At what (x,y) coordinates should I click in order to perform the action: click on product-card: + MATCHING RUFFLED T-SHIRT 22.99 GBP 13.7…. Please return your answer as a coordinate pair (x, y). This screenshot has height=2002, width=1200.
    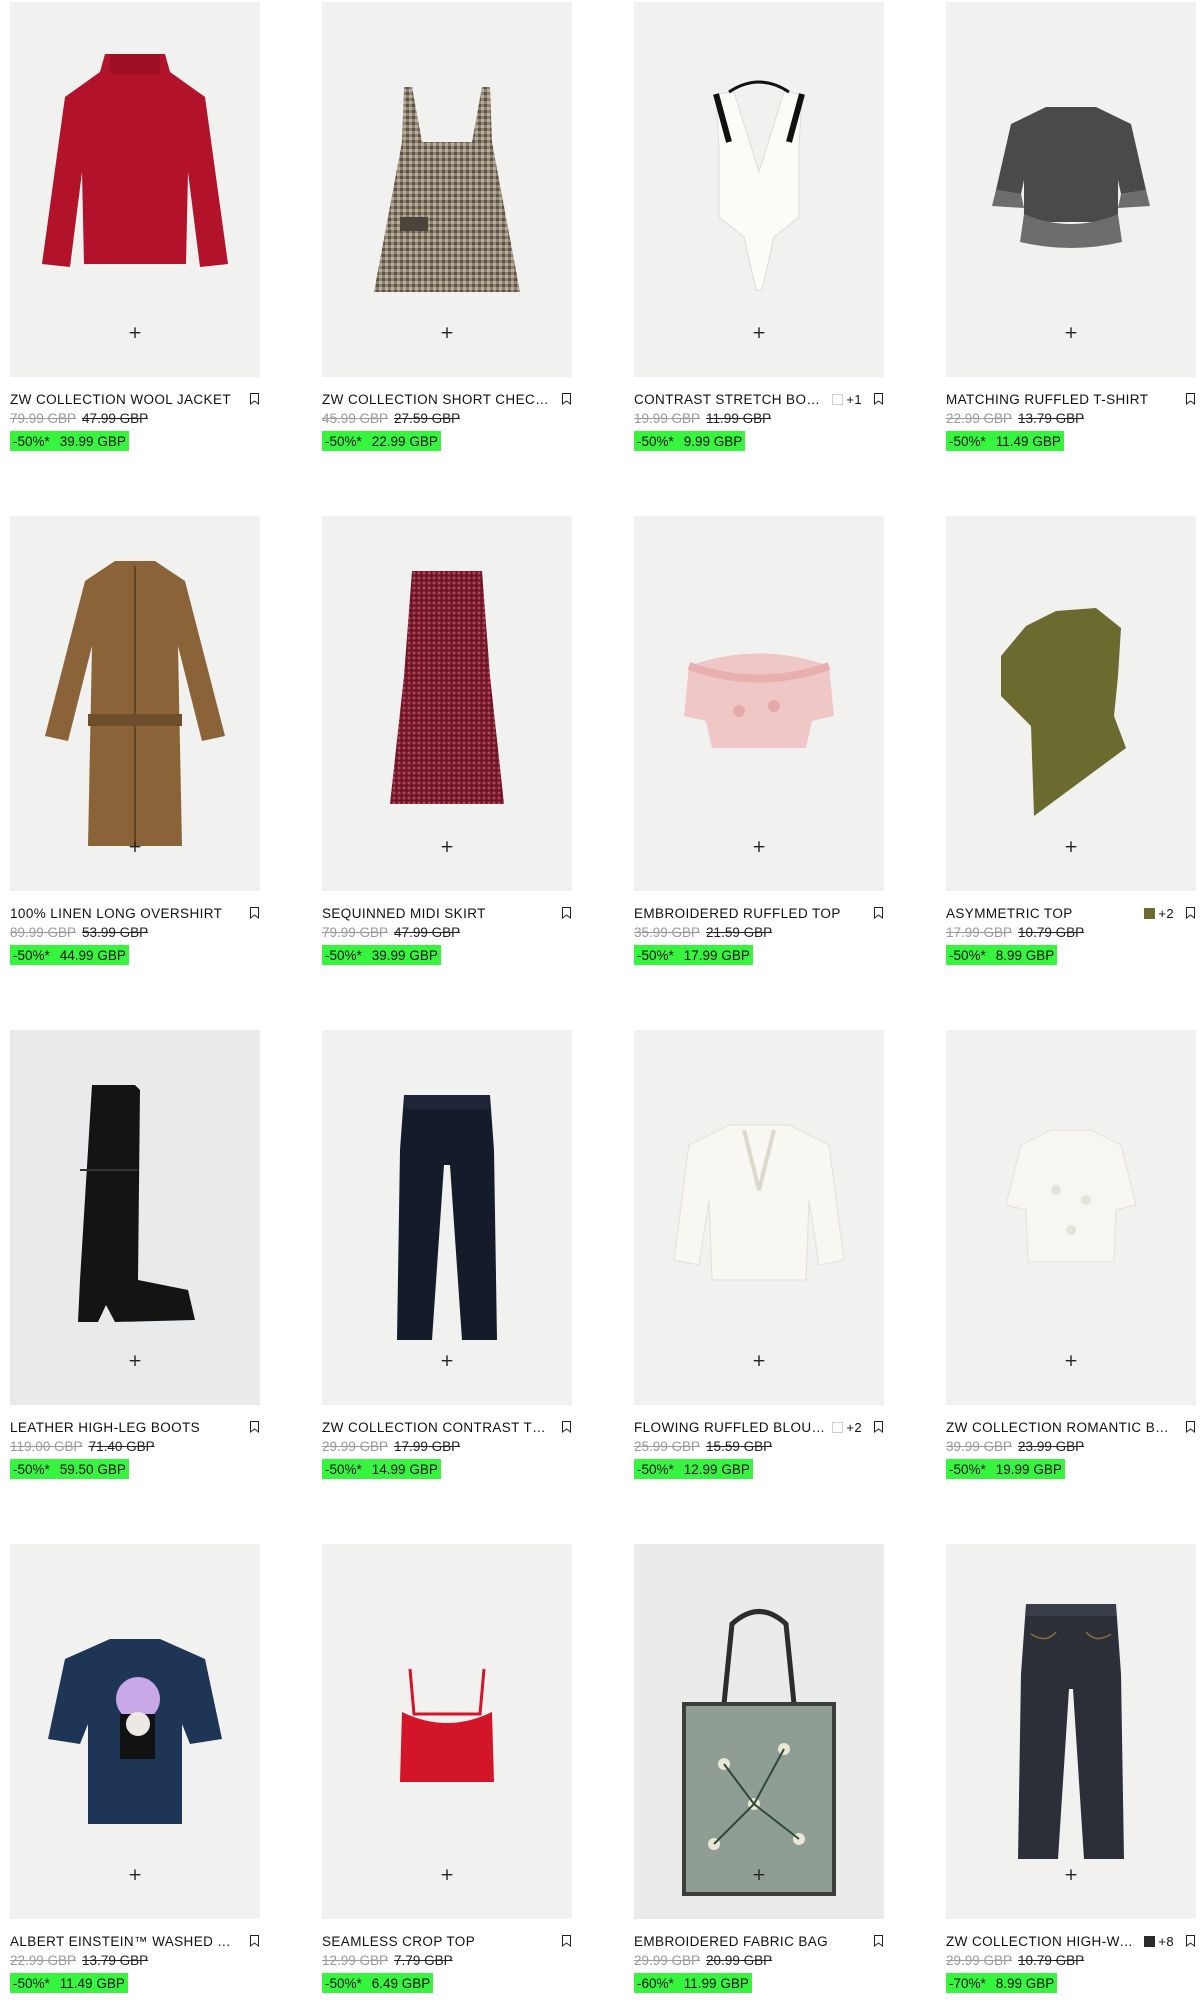
    Looking at the image, I should click on (1071, 226).